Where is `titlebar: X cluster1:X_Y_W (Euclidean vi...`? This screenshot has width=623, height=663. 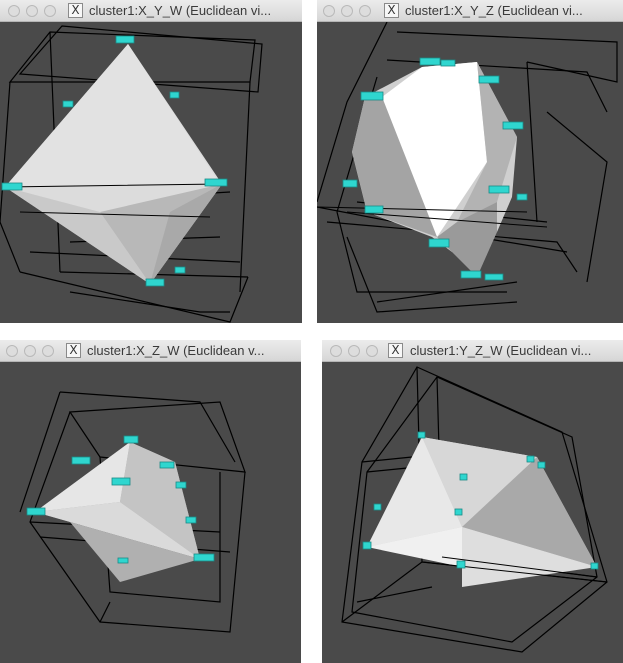
titlebar: X cluster1:X_Y_W (Euclidean vi... is located at coordinates (151, 11).